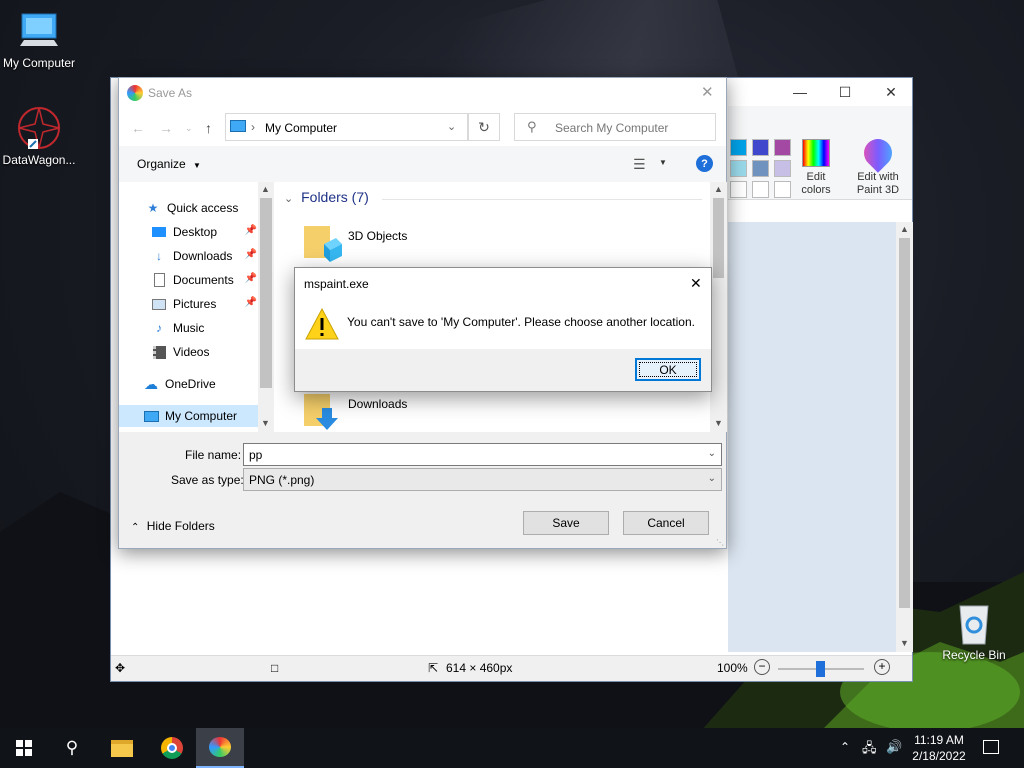 Image resolution: width=1024 pixels, height=768 pixels. Describe the element at coordinates (639, 164) in the screenshot. I see `view-options-icon: ☰` at that location.